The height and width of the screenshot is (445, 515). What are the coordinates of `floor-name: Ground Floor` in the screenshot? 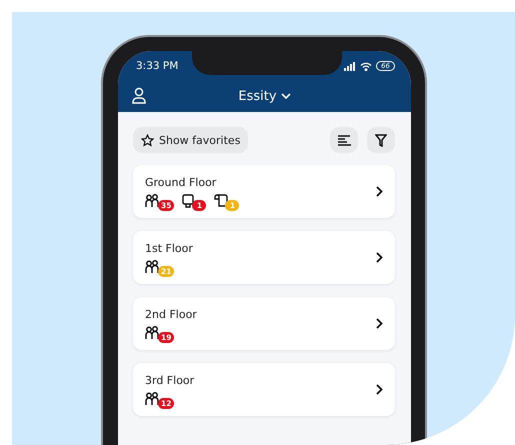 It's located at (181, 182).